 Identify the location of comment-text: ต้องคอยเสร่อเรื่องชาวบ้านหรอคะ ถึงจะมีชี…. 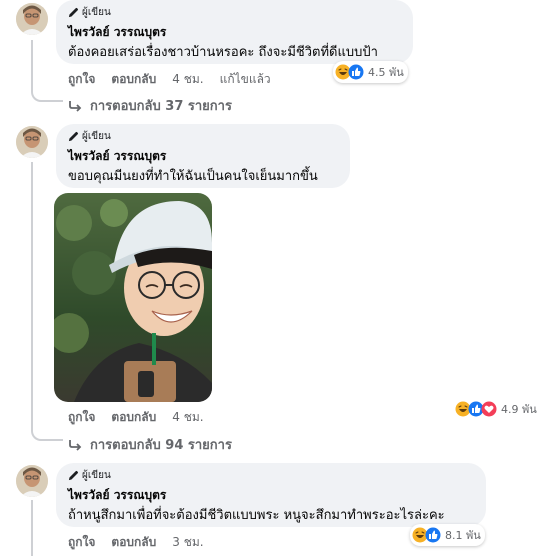
(223, 52).